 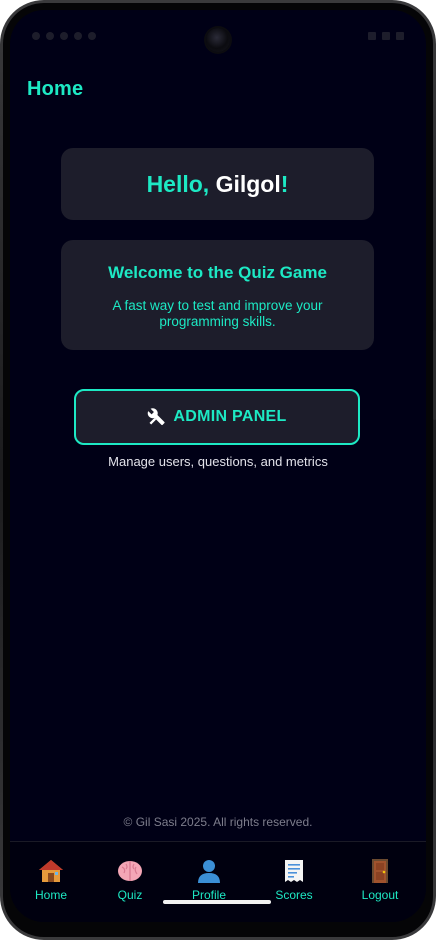 I want to click on brain-icon, so click(x=130, y=871).